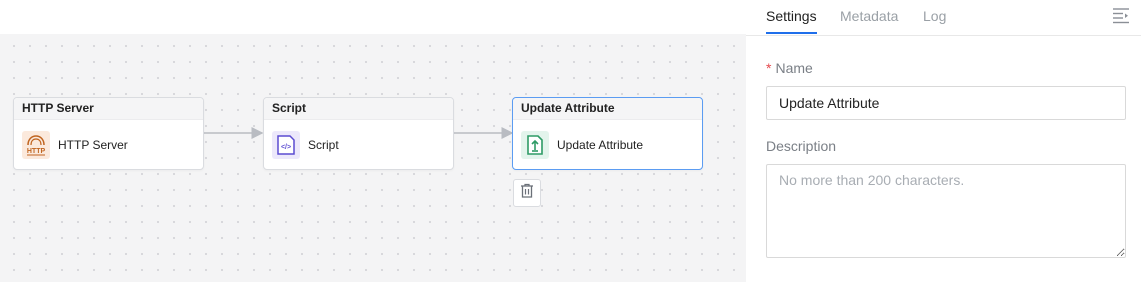  What do you see at coordinates (600, 144) in the screenshot?
I see `node-label: Update Attribute` at bounding box center [600, 144].